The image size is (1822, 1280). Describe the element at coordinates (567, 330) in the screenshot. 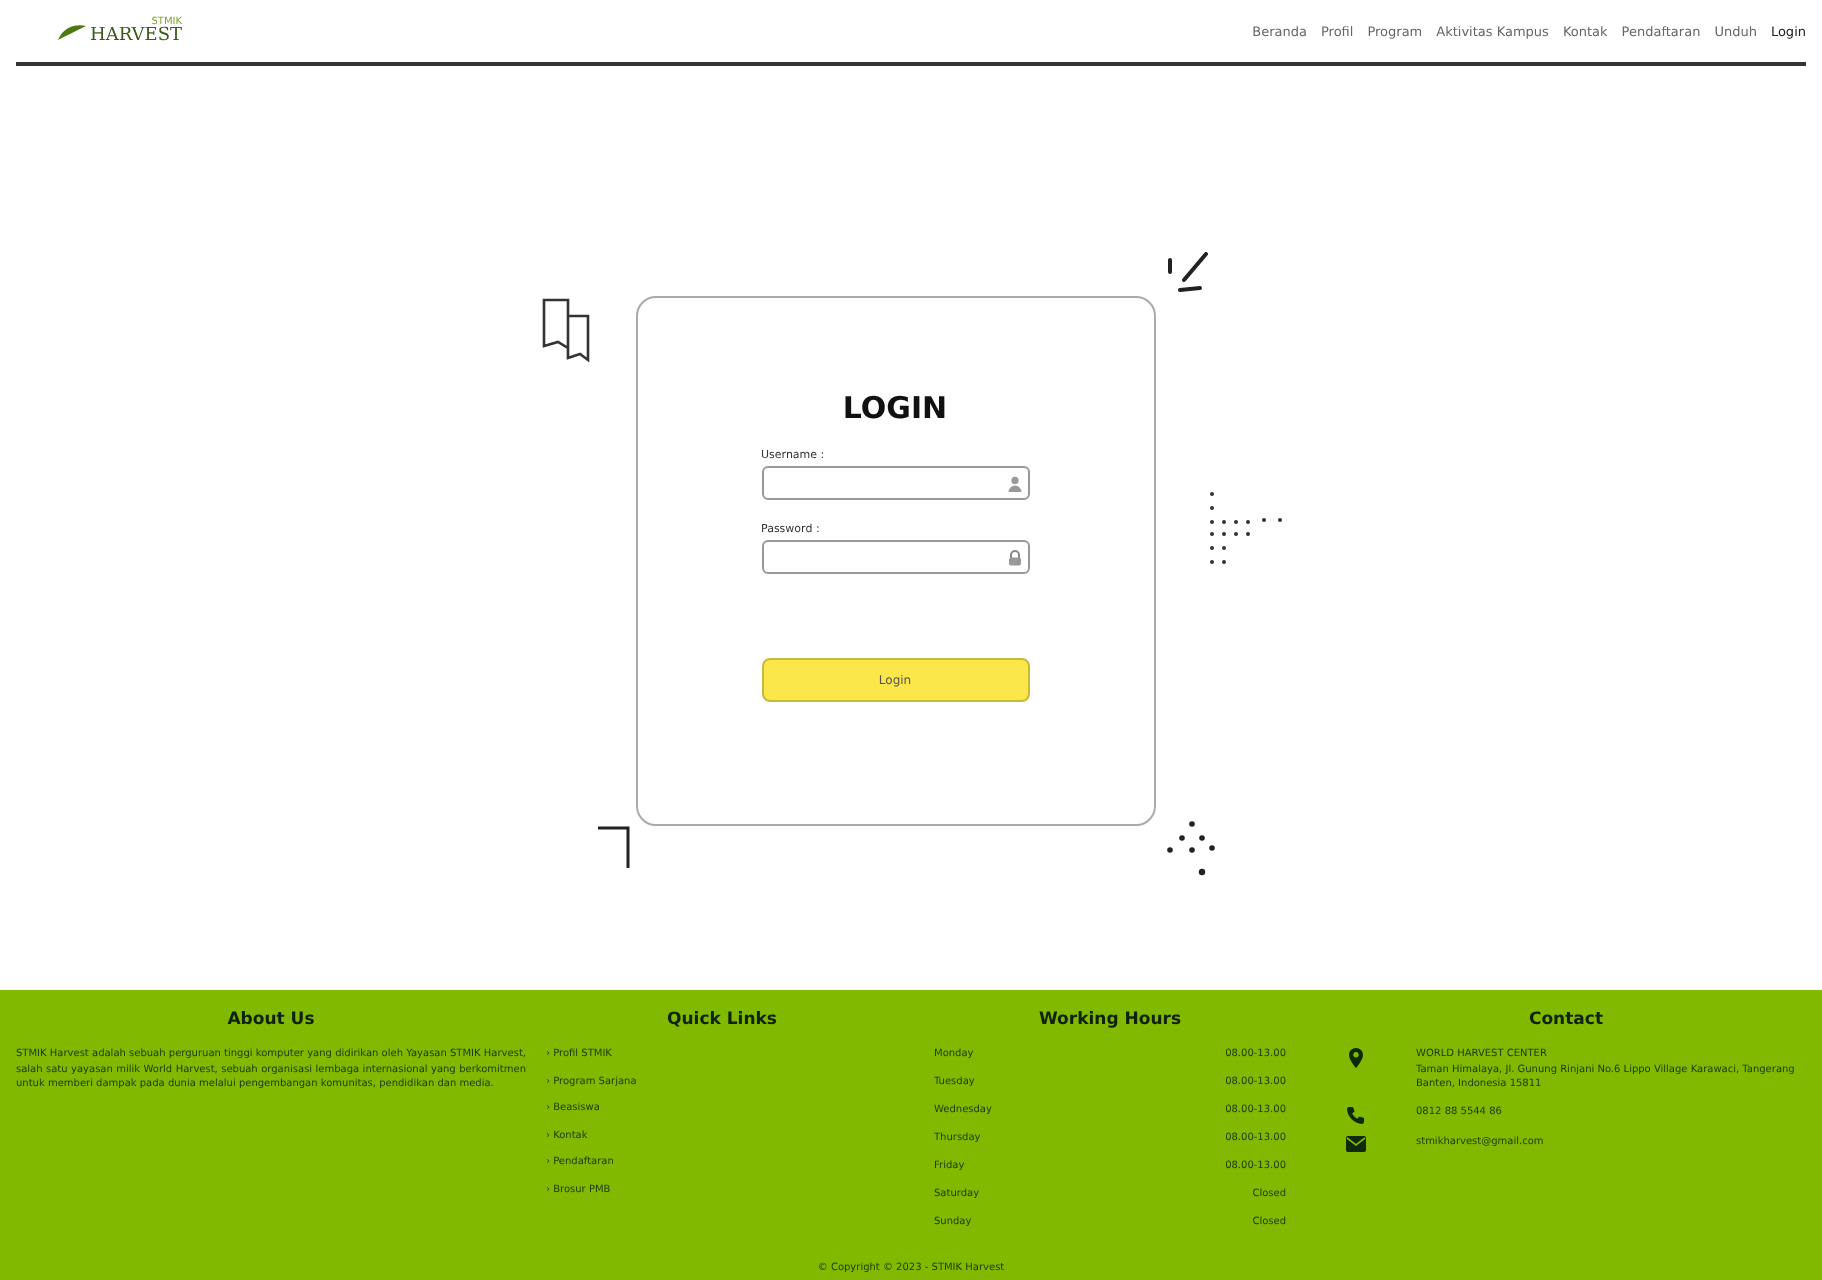

I see `book-doodle-icon` at that location.